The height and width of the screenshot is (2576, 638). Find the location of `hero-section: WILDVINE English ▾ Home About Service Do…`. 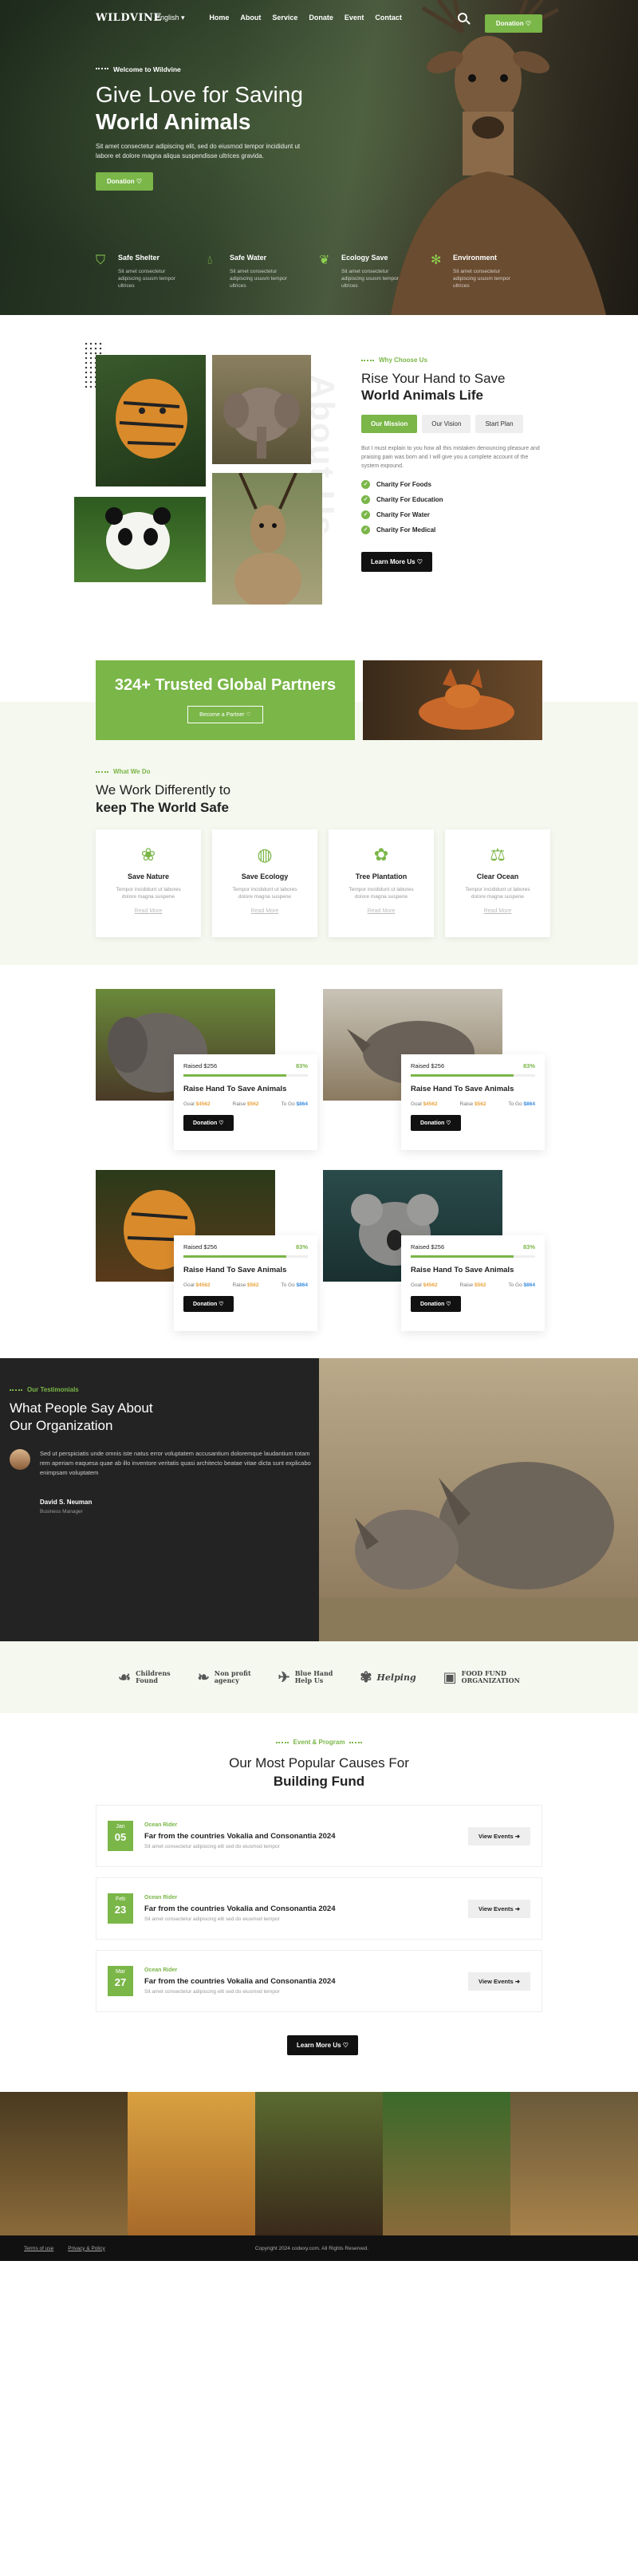

hero-section: WILDVINE English ▾ Home About Service Do… is located at coordinates (319, 157).